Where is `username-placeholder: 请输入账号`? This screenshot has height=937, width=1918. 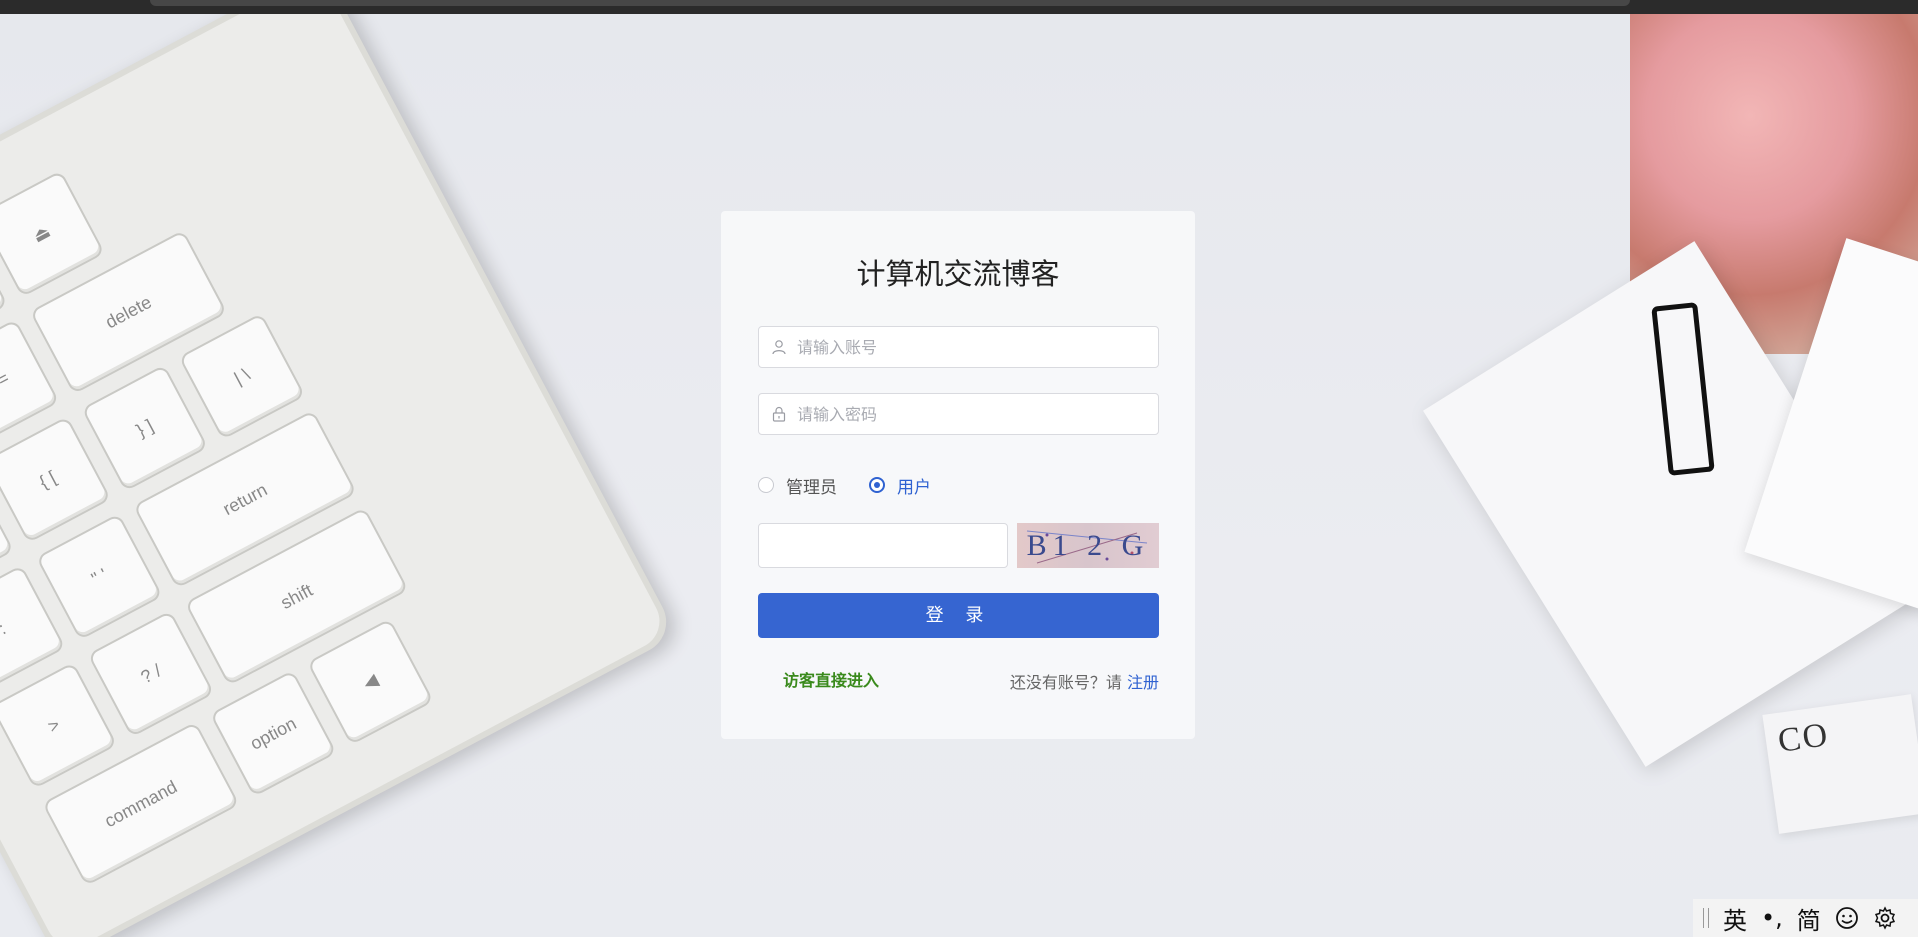
username-placeholder: 请输入账号 is located at coordinates (837, 347).